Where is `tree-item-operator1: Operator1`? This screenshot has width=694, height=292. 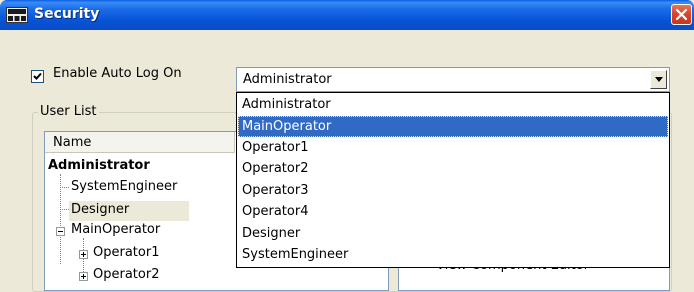 tree-item-operator1: Operator1 is located at coordinates (126, 252).